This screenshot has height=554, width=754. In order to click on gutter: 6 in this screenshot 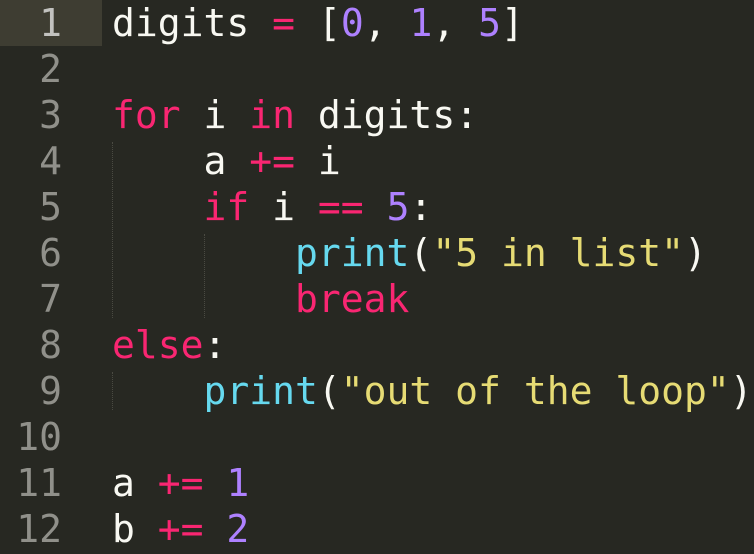, I will do `click(51, 253)`.